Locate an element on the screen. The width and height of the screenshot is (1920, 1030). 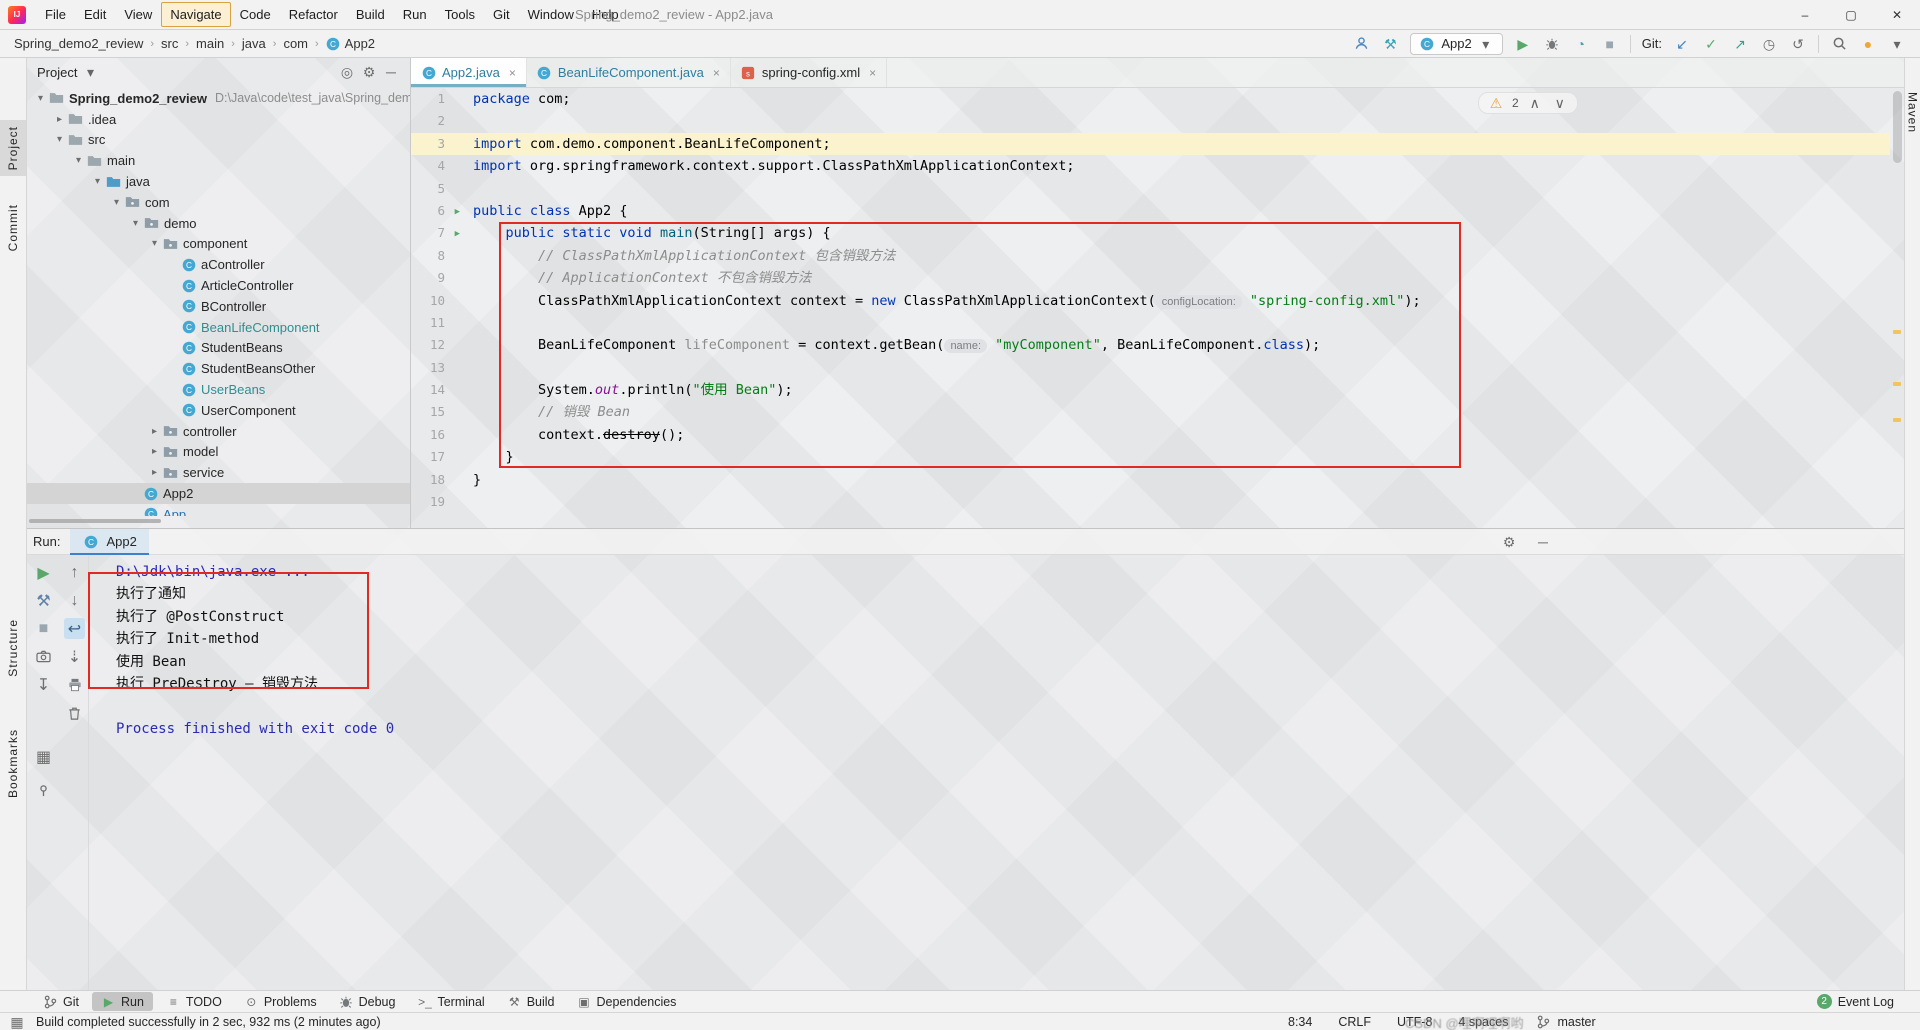
breadcrumb-Spring_demo2_review: Spring_demo2_review is located at coordinates (78, 43).